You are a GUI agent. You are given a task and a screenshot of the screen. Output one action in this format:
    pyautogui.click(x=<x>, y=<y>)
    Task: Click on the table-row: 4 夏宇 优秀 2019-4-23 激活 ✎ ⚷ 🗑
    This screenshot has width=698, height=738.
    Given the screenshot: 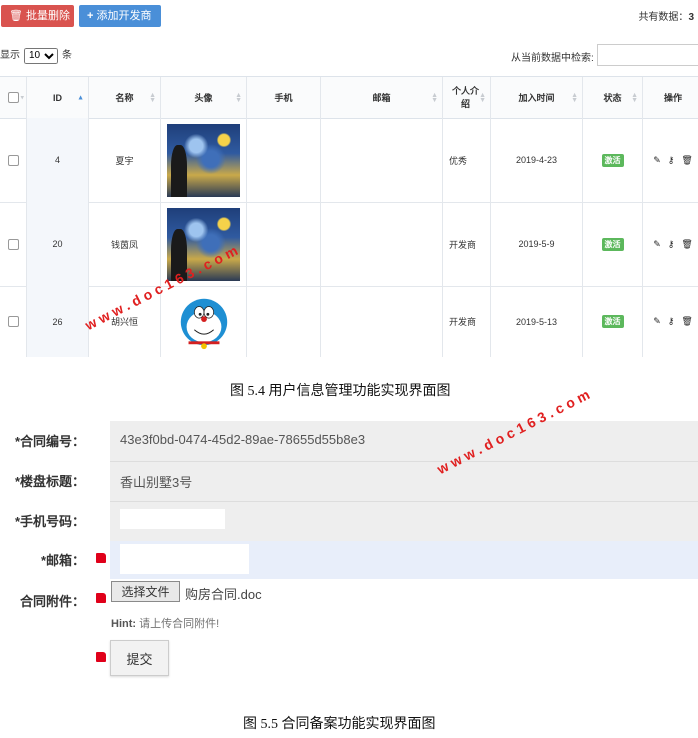 What is the action you would take?
    pyautogui.click(x=349, y=160)
    